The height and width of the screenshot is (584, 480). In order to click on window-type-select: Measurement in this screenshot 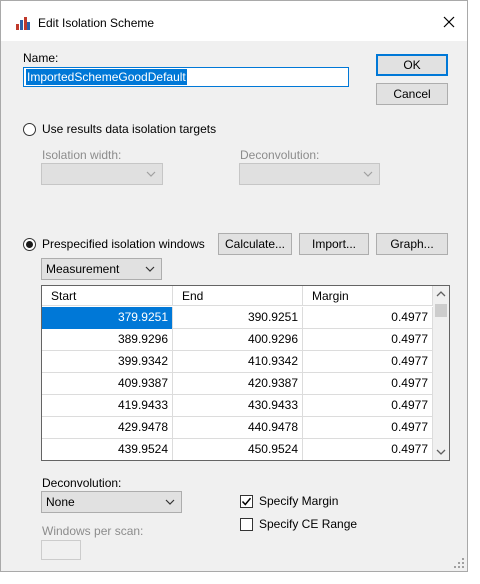, I will do `click(101, 269)`.